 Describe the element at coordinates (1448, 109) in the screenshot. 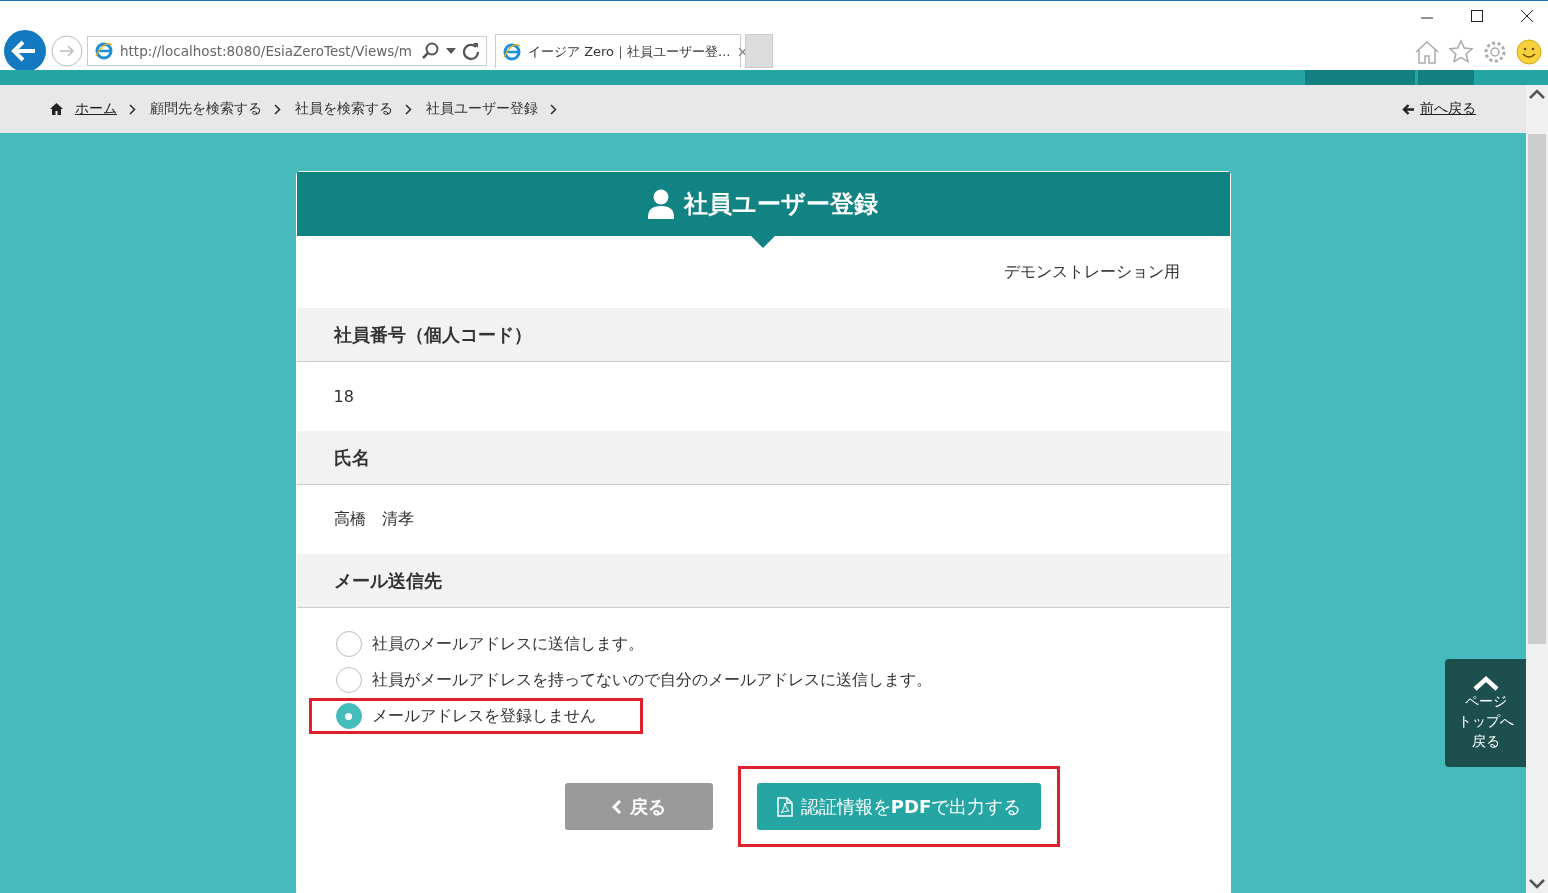

I see `back-link: 前へ戻る` at that location.